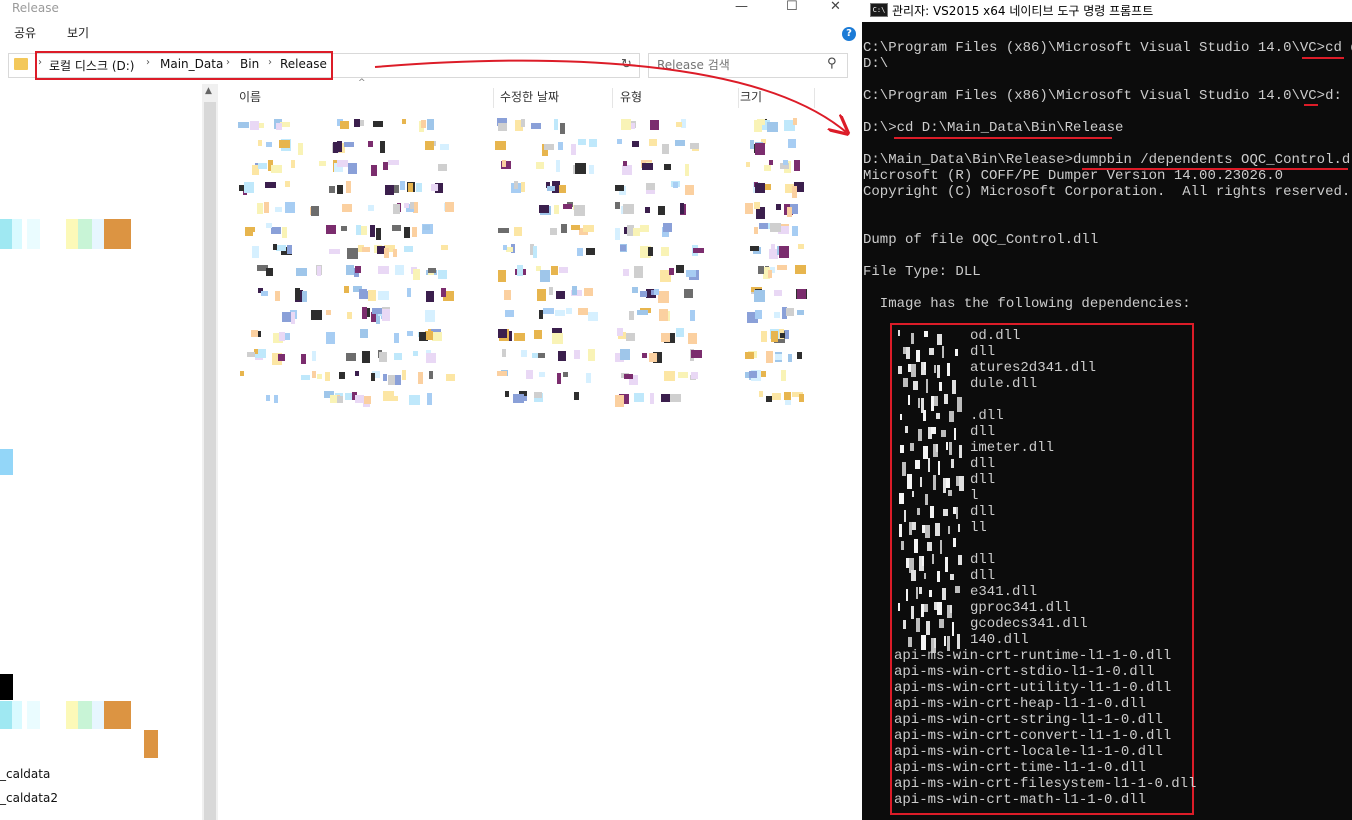 The height and width of the screenshot is (820, 1352). I want to click on maximize-button: ☐, so click(792, 7).